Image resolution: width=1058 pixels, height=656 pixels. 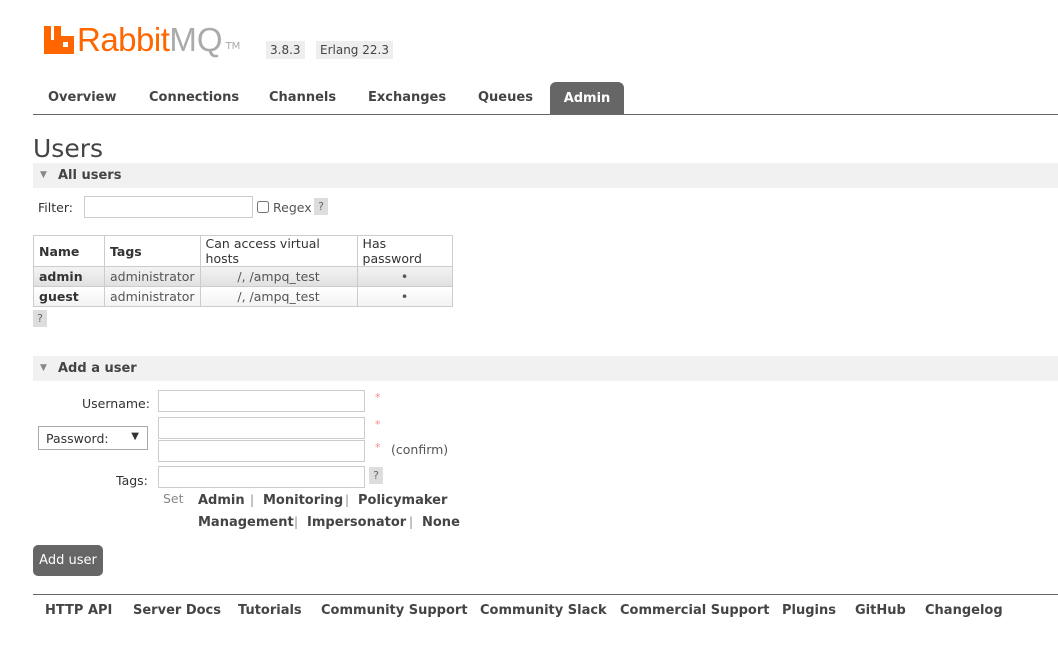 I want to click on filter-label: Filter:, so click(x=55, y=207).